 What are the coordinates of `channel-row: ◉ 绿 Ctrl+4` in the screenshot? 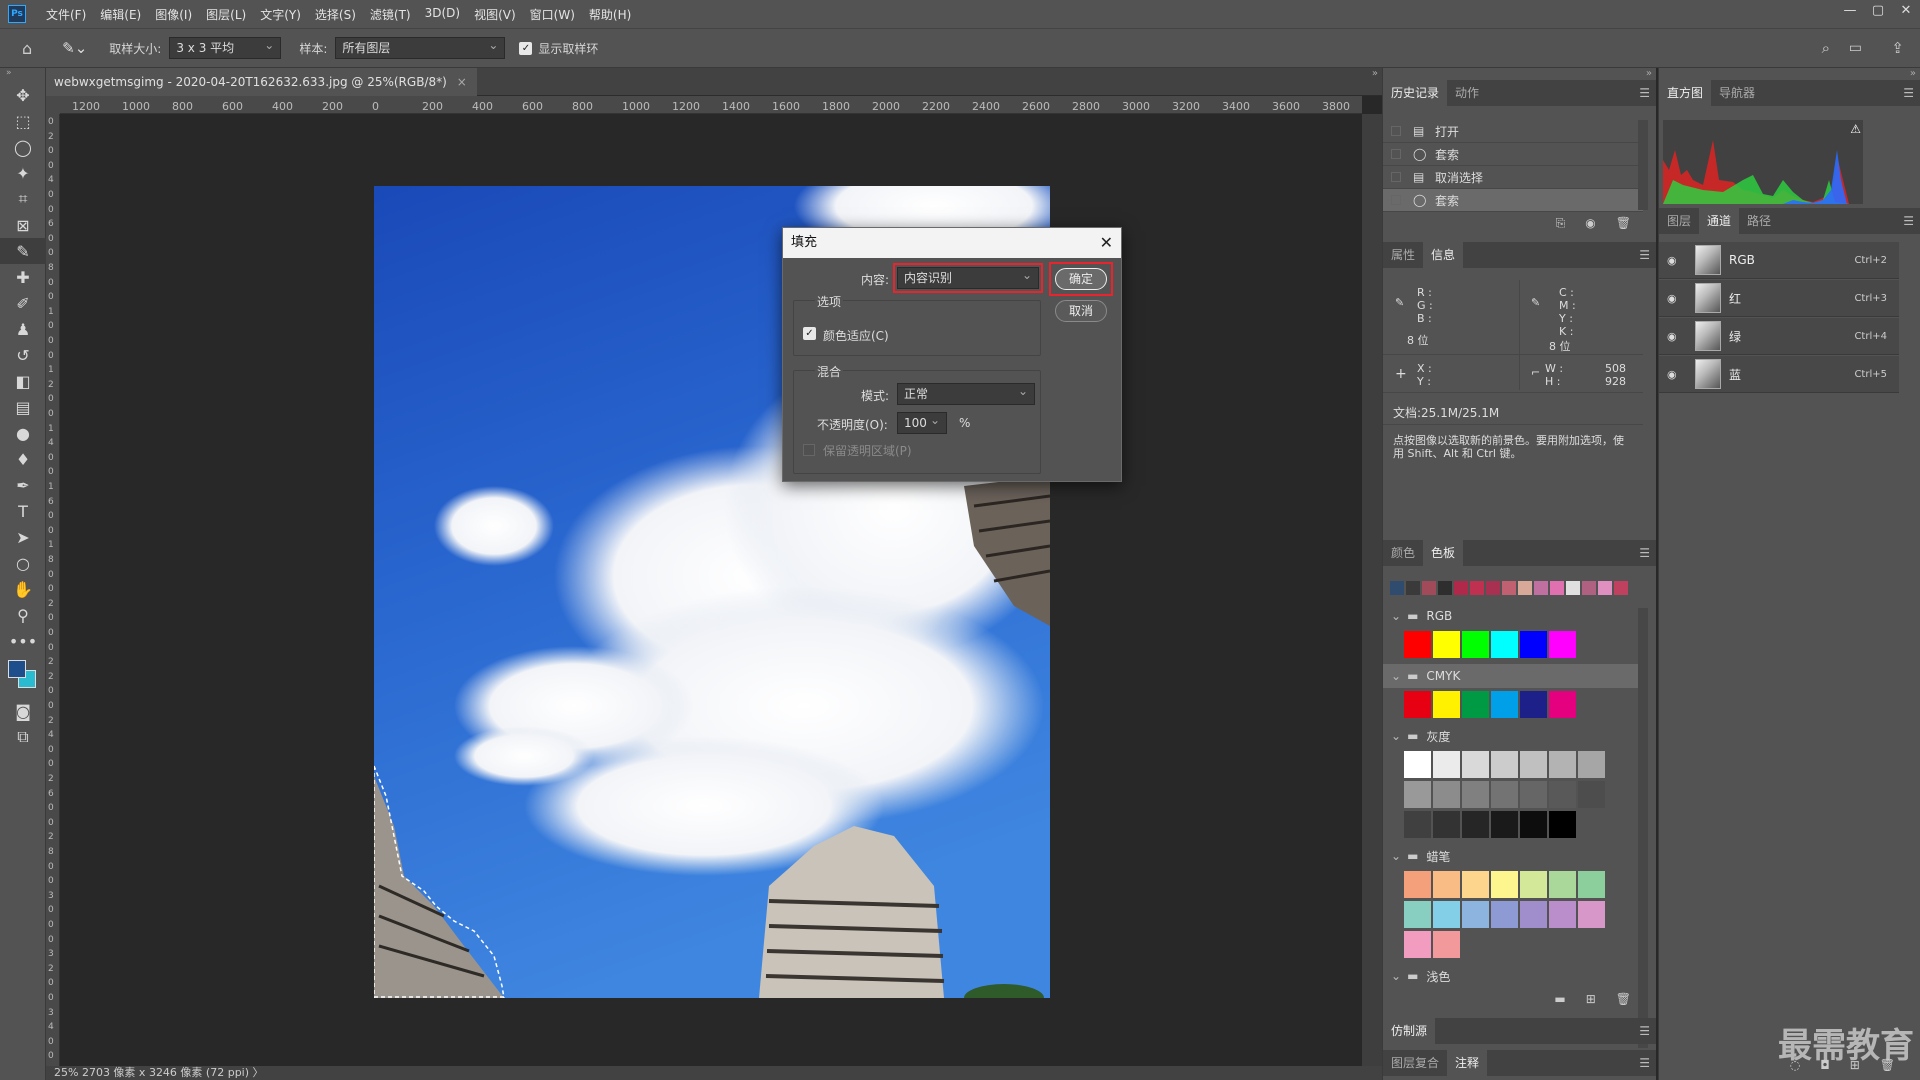 It's located at (1779, 336).